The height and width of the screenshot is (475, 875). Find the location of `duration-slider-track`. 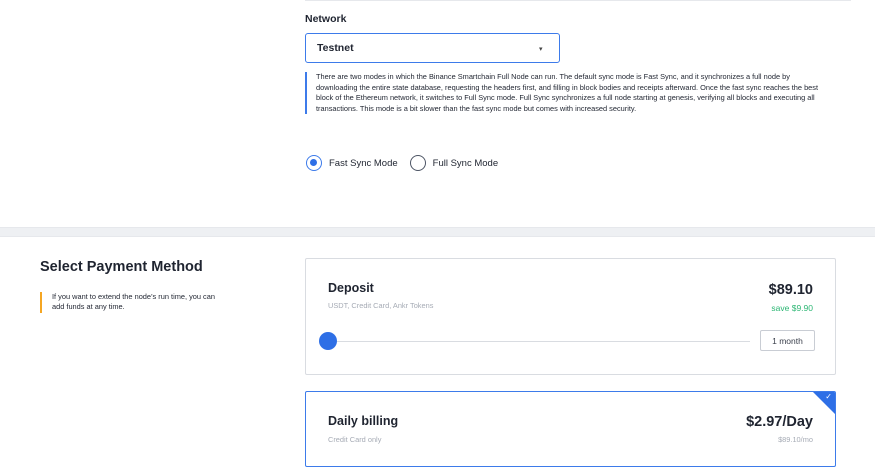

duration-slider-track is located at coordinates (539, 341).